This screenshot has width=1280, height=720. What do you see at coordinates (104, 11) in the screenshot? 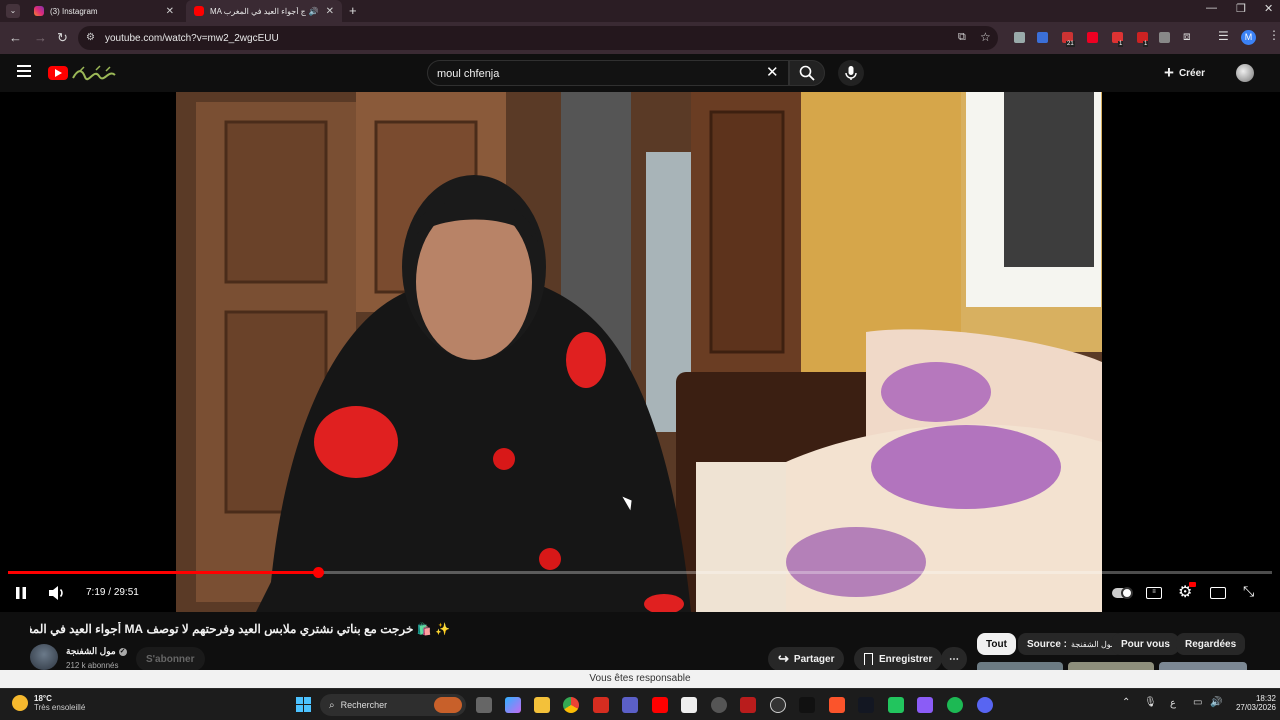
I see `tab-instagram: (3) Instagram ✕` at bounding box center [104, 11].